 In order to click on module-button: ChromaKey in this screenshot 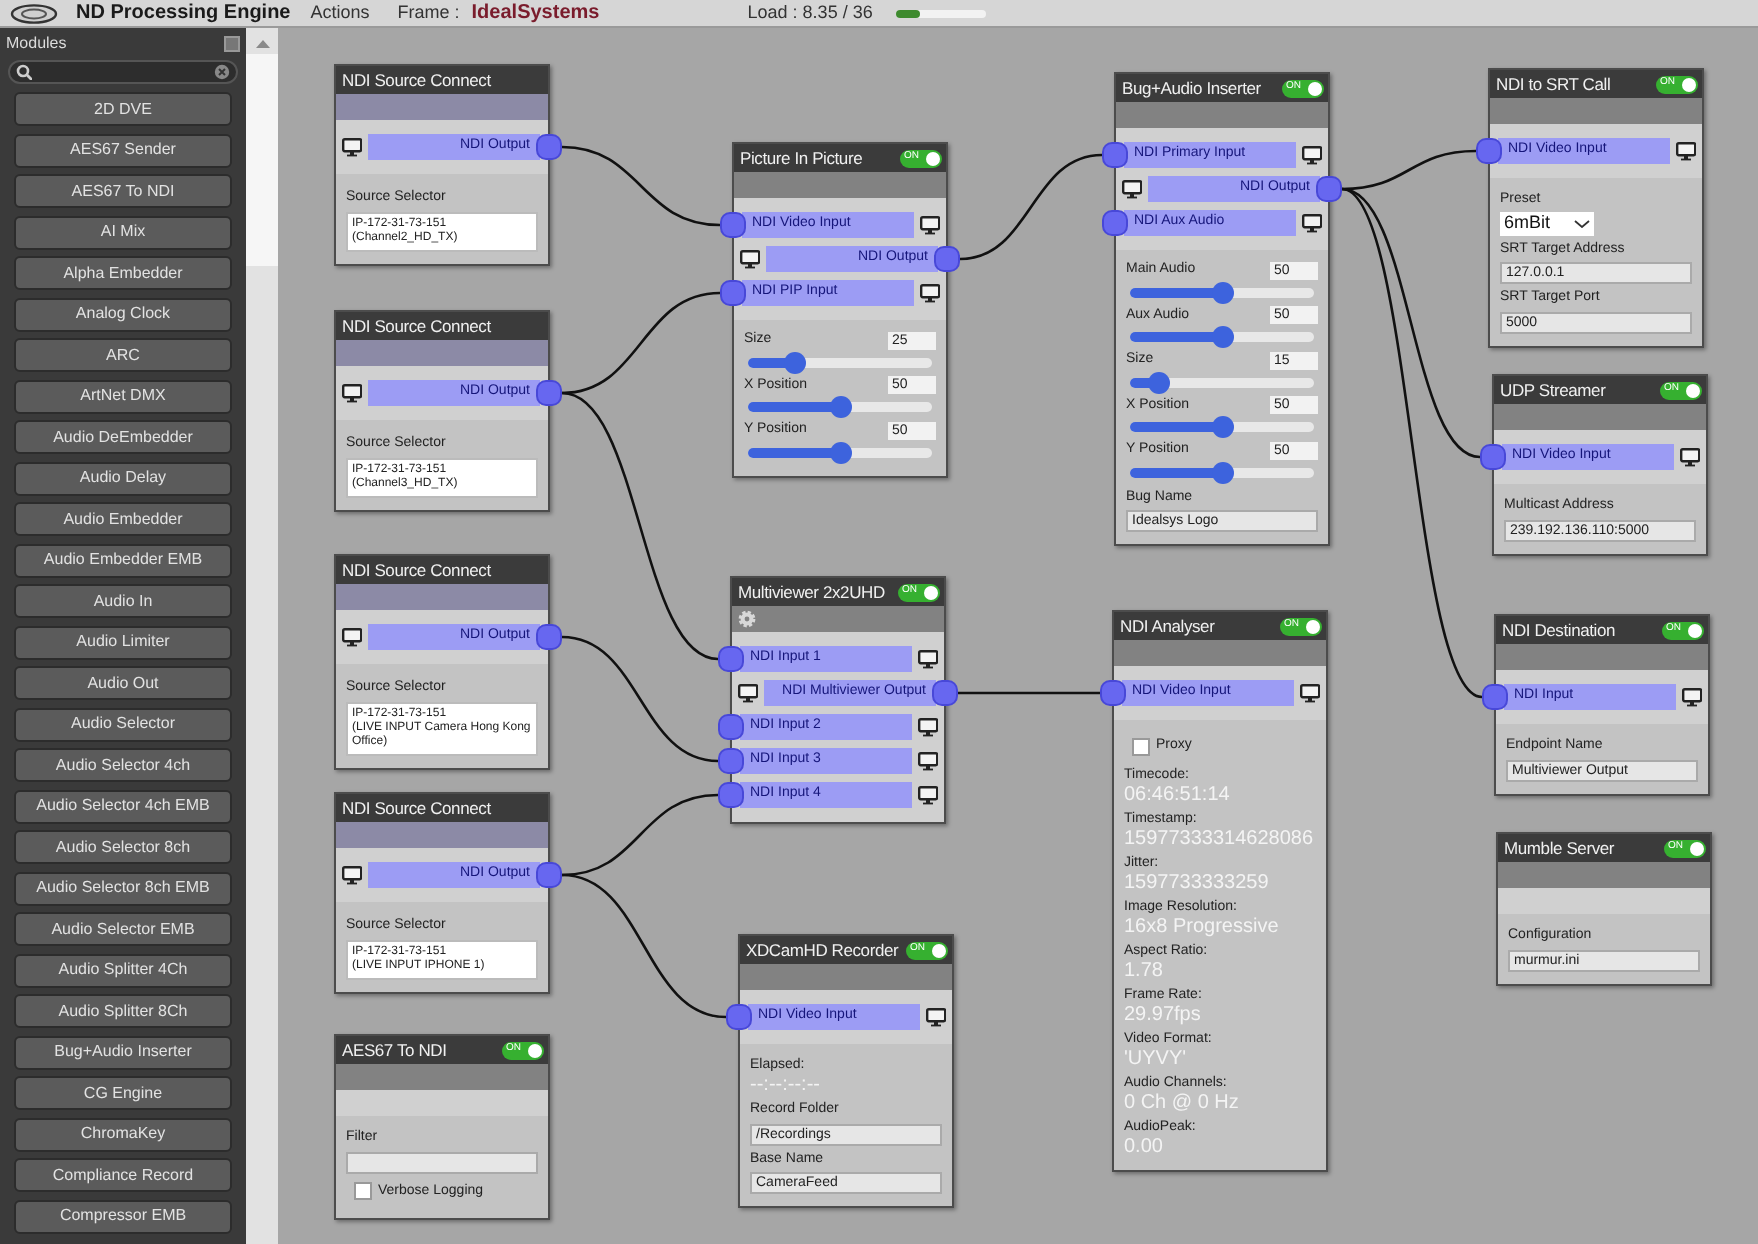, I will do `click(123, 1134)`.